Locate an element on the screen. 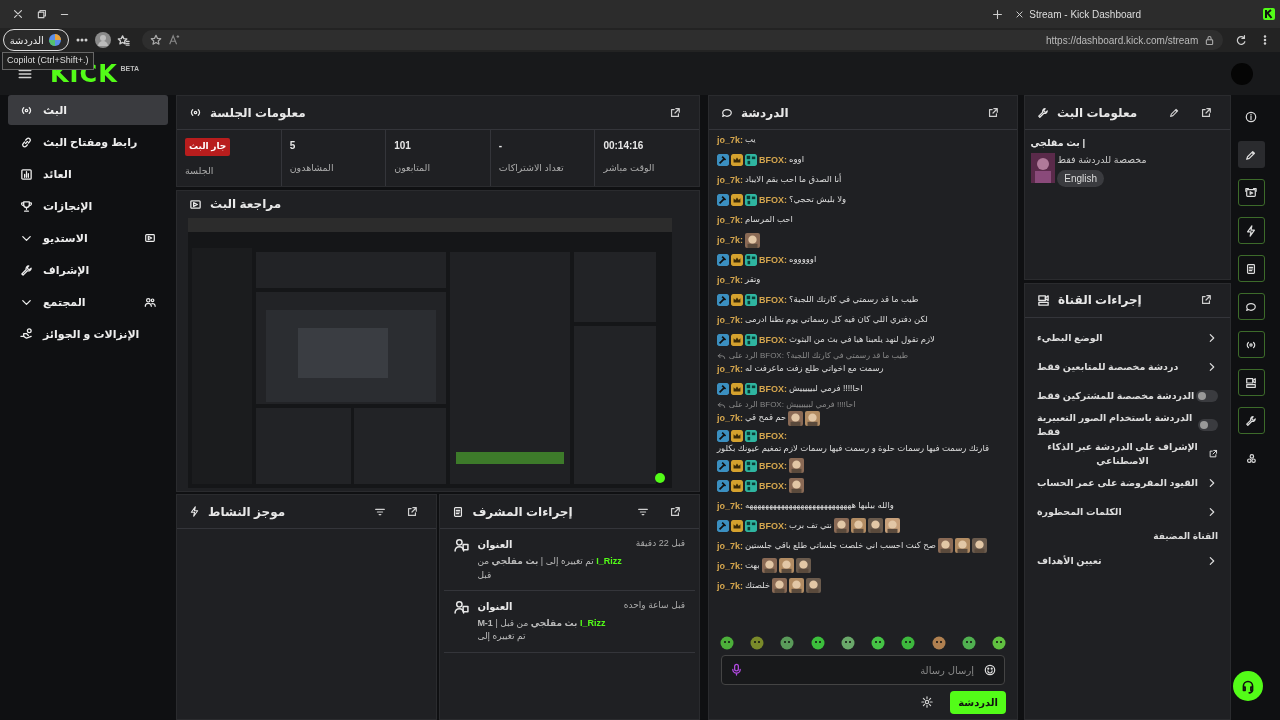  settings-row: الإشراف على الدردشة عبر الذكاء الاصطناعي is located at coordinates (1127, 454).